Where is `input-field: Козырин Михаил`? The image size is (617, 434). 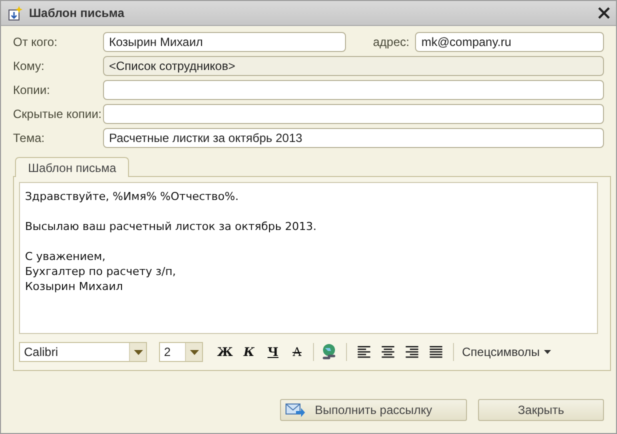
input-field: Козырин Михаил is located at coordinates (224, 42).